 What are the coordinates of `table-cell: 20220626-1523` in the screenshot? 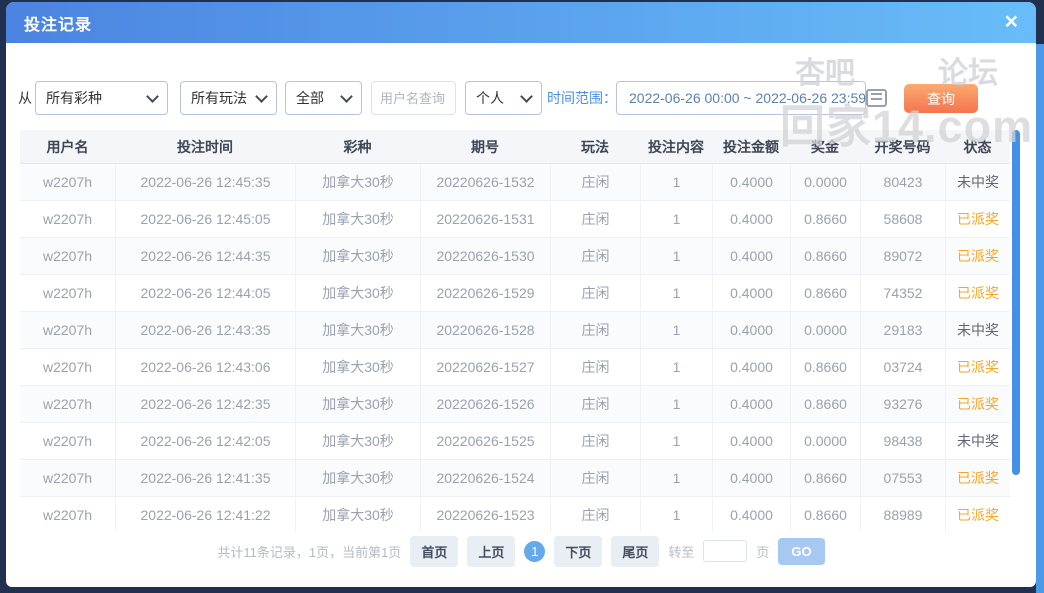 It's located at (485, 514).